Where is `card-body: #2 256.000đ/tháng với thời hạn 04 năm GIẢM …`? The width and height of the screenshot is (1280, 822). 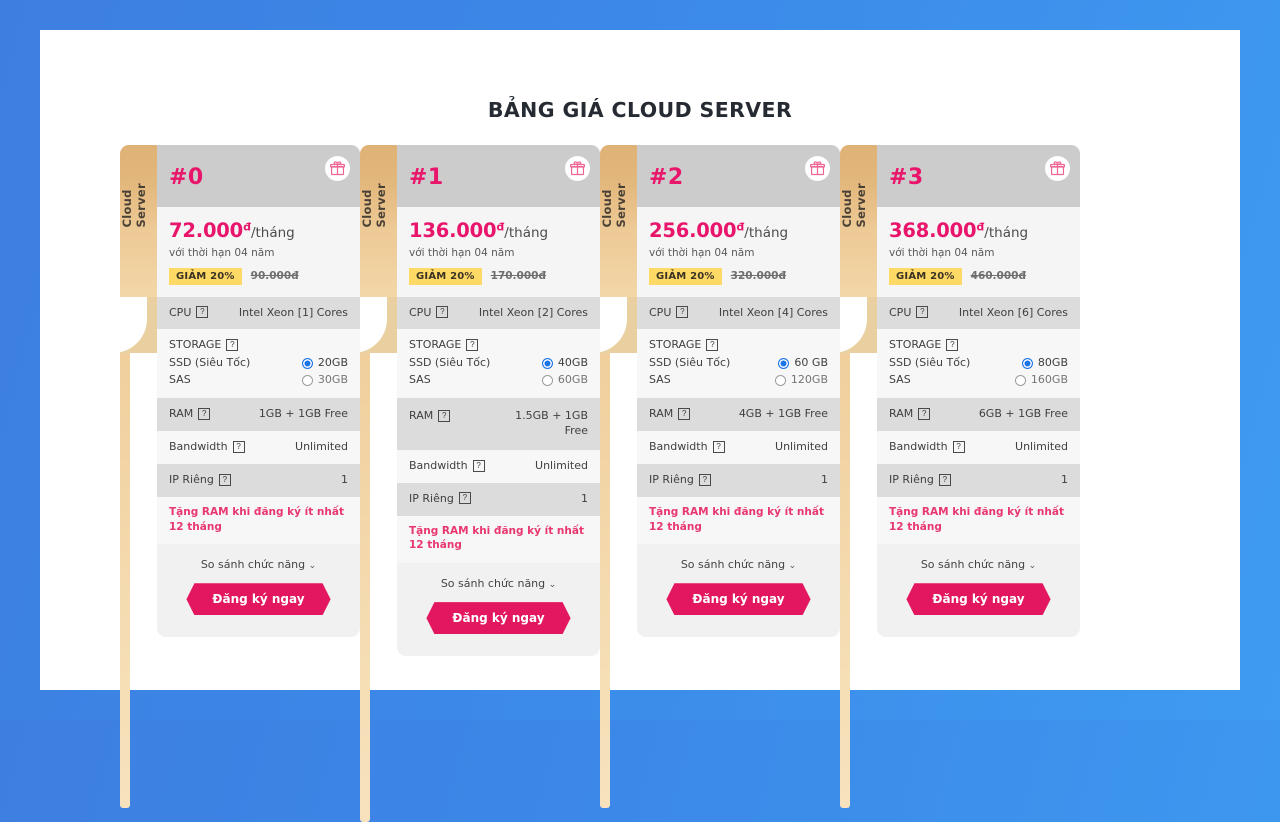
card-body: #2 256.000đ/tháng với thời hạn 04 năm GIẢM … is located at coordinates (738, 391).